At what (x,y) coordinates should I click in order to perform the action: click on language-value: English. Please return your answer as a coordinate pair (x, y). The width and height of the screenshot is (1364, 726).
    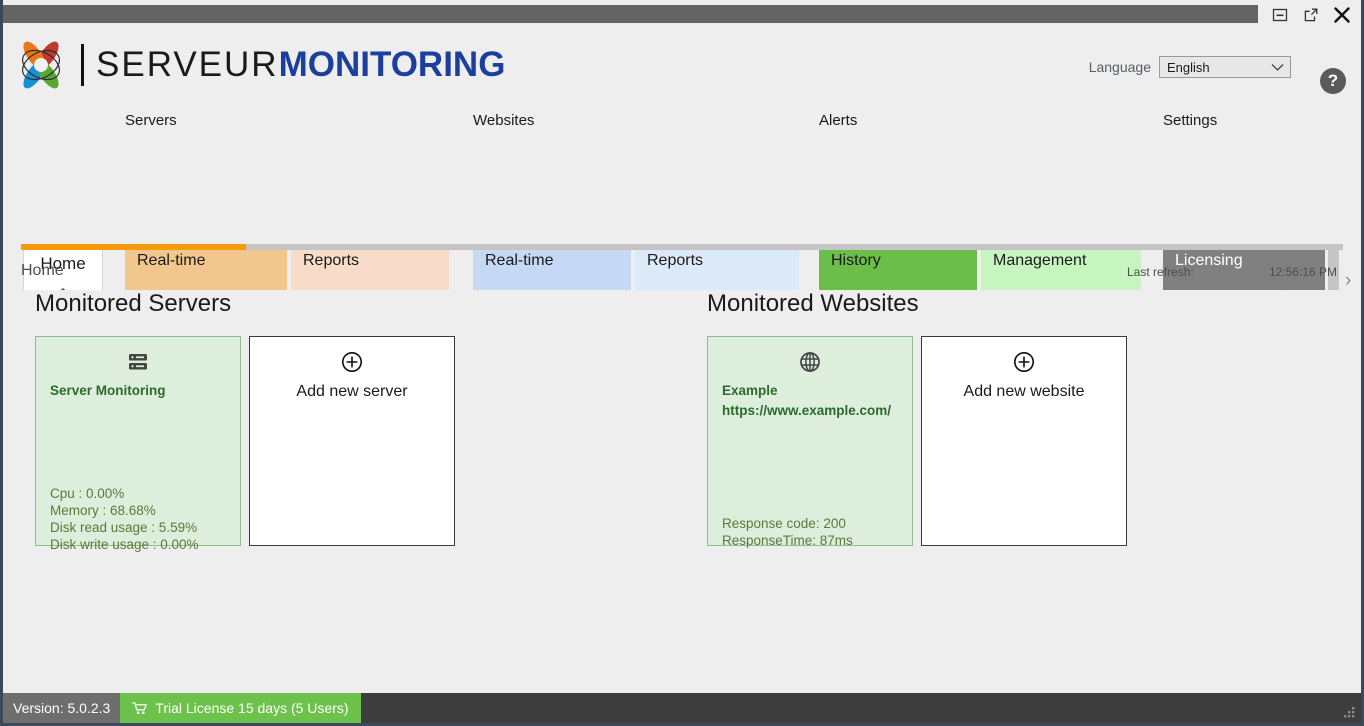
    Looking at the image, I should click on (1188, 67).